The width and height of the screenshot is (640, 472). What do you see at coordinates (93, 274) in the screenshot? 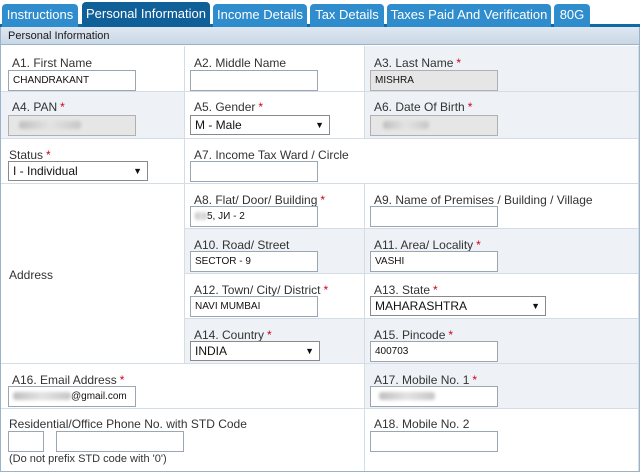
I see `cell-address: Address` at bounding box center [93, 274].